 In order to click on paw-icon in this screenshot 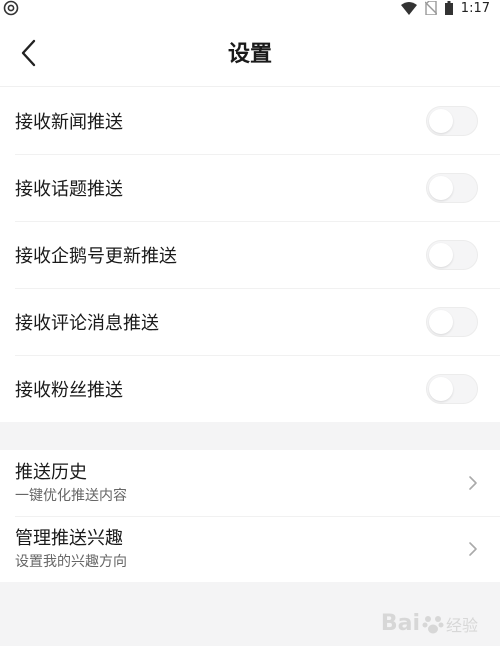, I will do `click(433, 624)`.